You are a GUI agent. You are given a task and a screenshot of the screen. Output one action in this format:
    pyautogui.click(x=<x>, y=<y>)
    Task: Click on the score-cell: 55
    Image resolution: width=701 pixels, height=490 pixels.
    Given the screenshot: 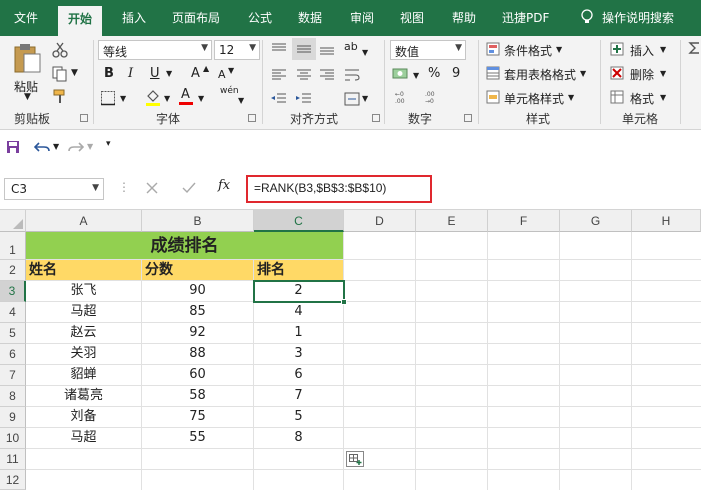 What is the action you would take?
    pyautogui.click(x=198, y=438)
    